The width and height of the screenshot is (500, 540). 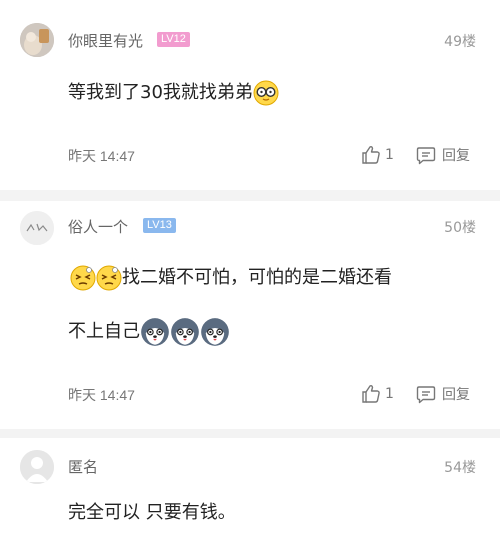 I want to click on comment-text-line: 不上自己, so click(x=104, y=331).